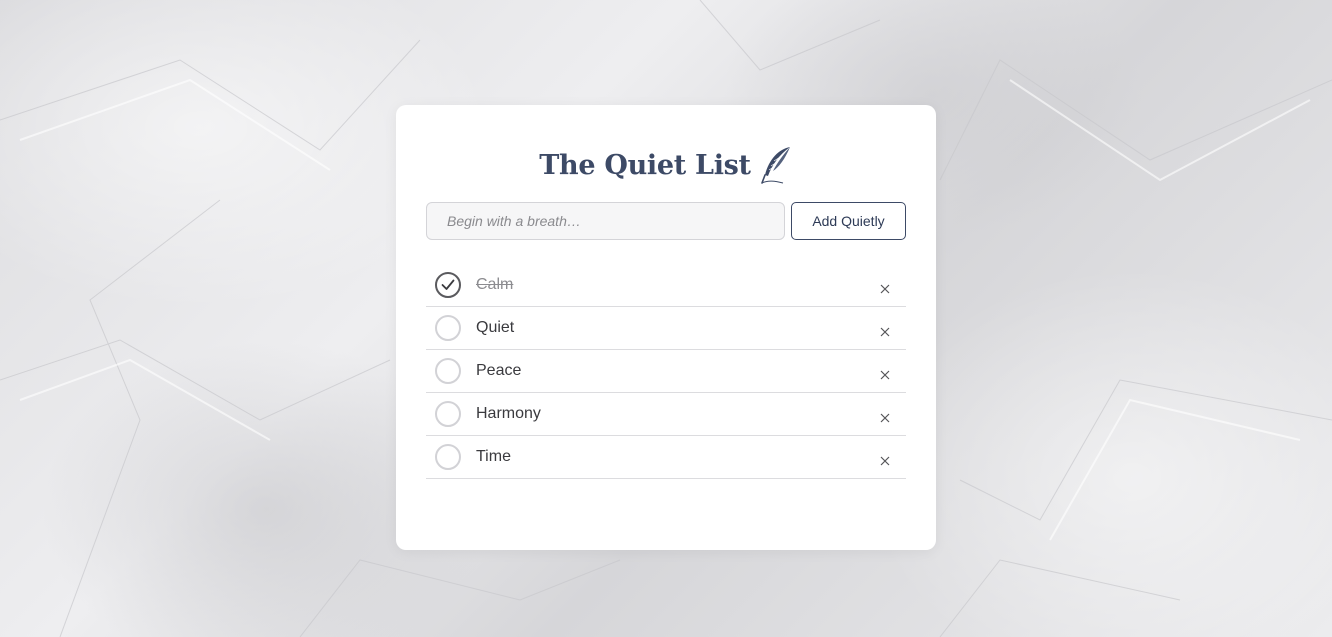  Describe the element at coordinates (495, 327) in the screenshot. I see `task-label: Quiet` at that location.